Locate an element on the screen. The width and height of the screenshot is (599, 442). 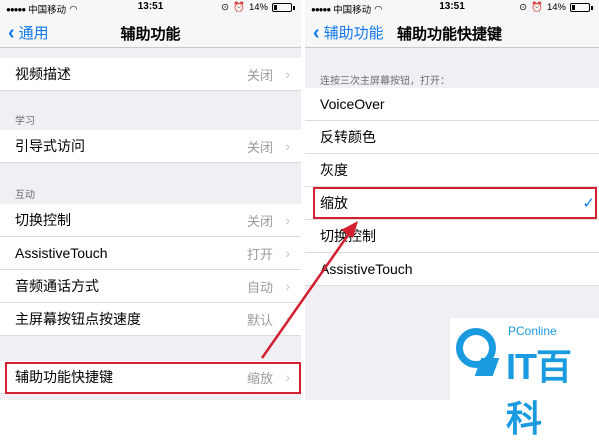
row-value: 打开 is located at coordinates (259, 254).